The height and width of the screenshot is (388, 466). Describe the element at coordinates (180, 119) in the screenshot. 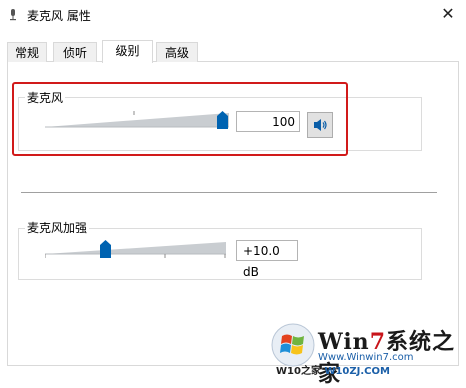

I see `highlight-annotation` at that location.